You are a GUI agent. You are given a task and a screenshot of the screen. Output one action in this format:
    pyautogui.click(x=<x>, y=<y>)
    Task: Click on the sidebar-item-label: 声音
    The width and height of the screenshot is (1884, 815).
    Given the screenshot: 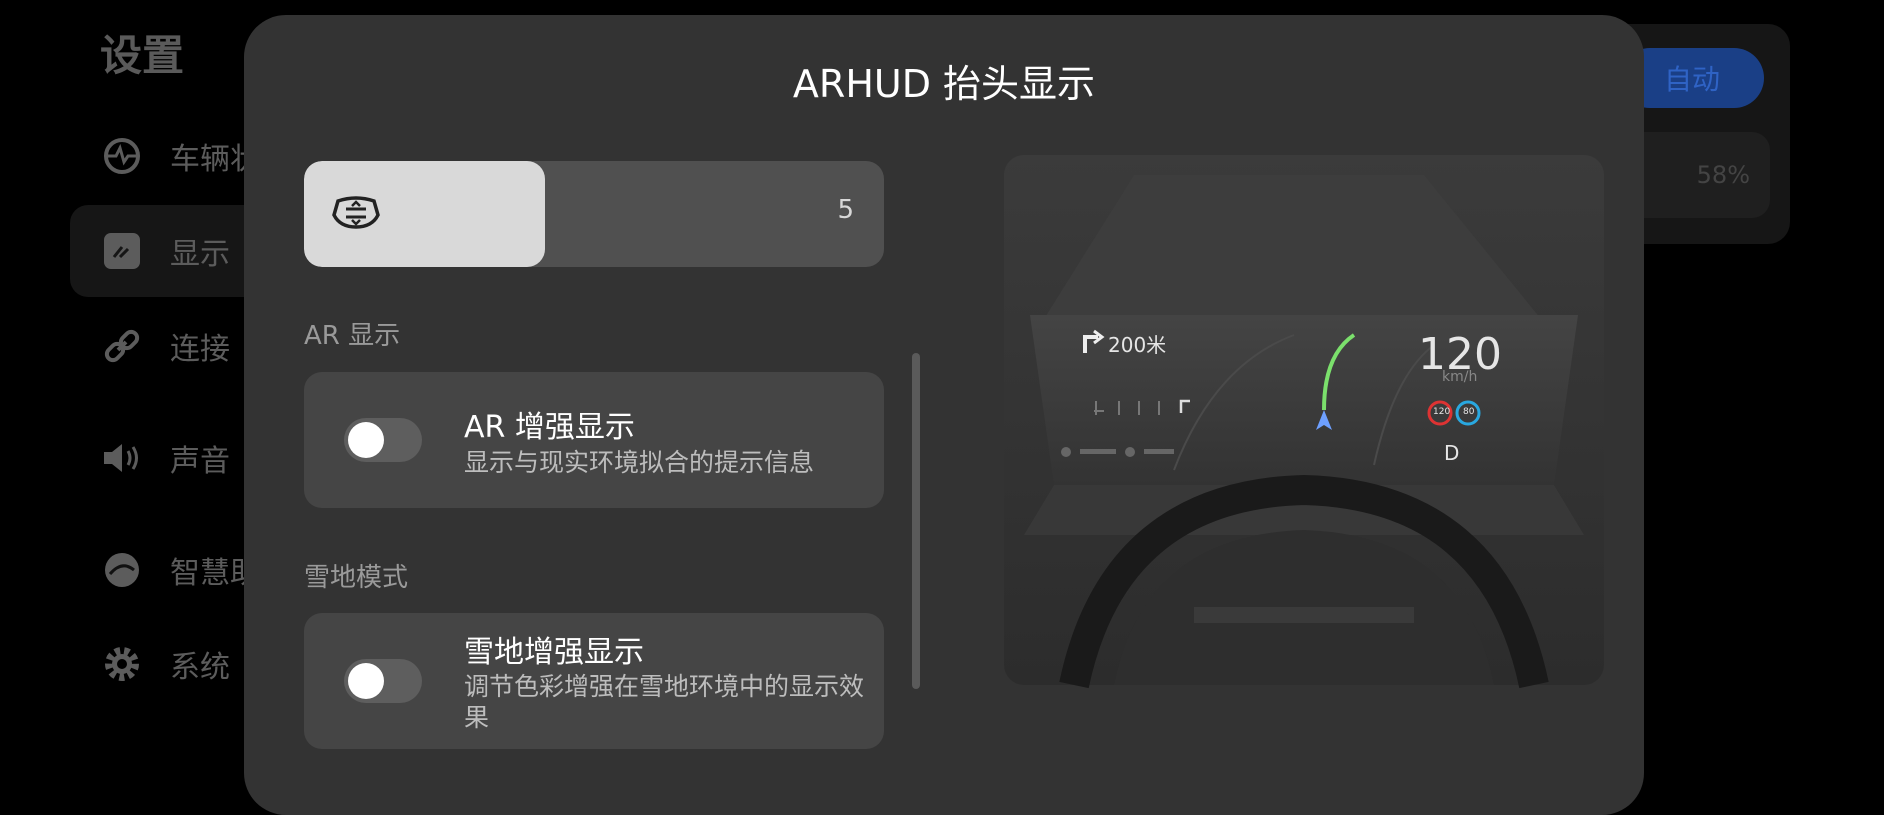 What is the action you would take?
    pyautogui.click(x=200, y=461)
    